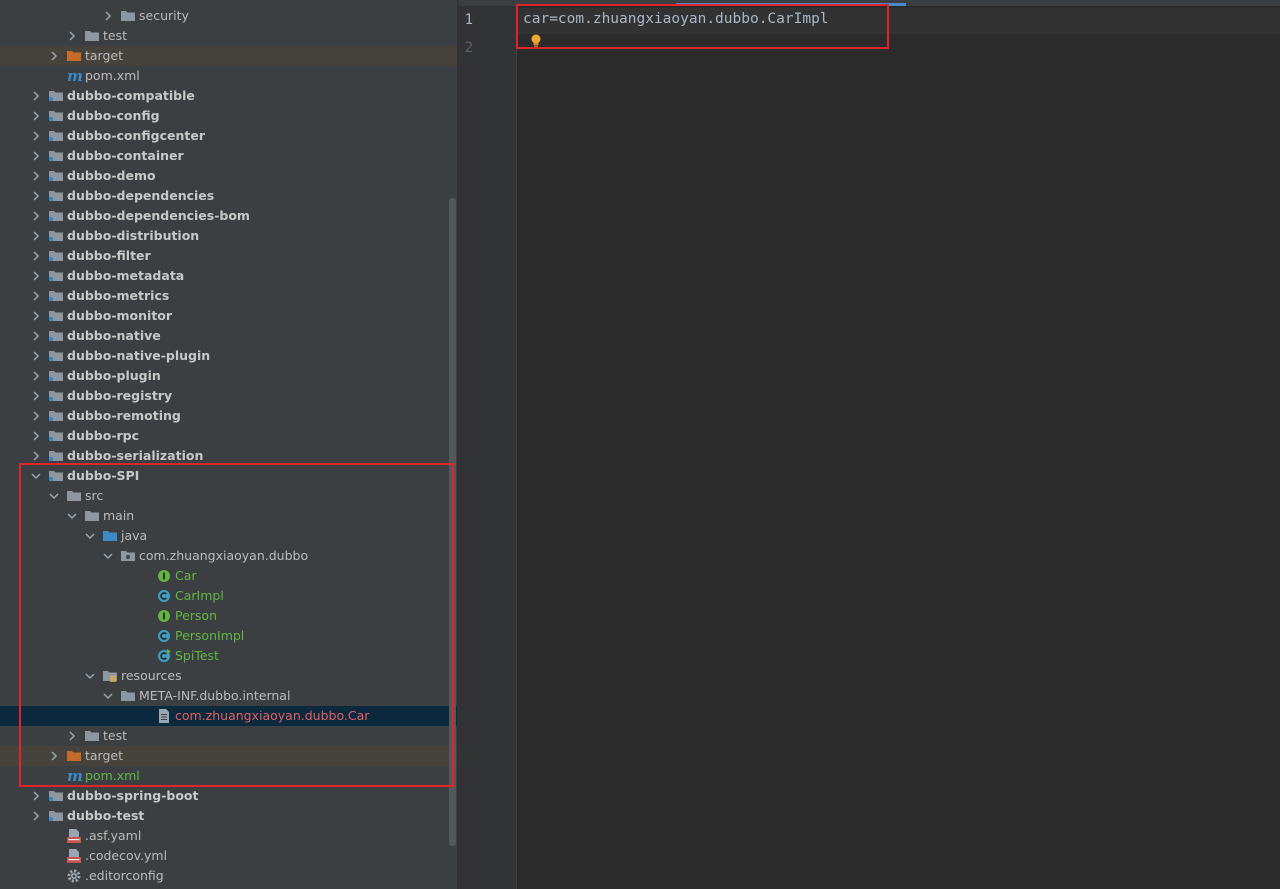 This screenshot has width=1280, height=889. I want to click on tree-item-person: Person, so click(228, 616).